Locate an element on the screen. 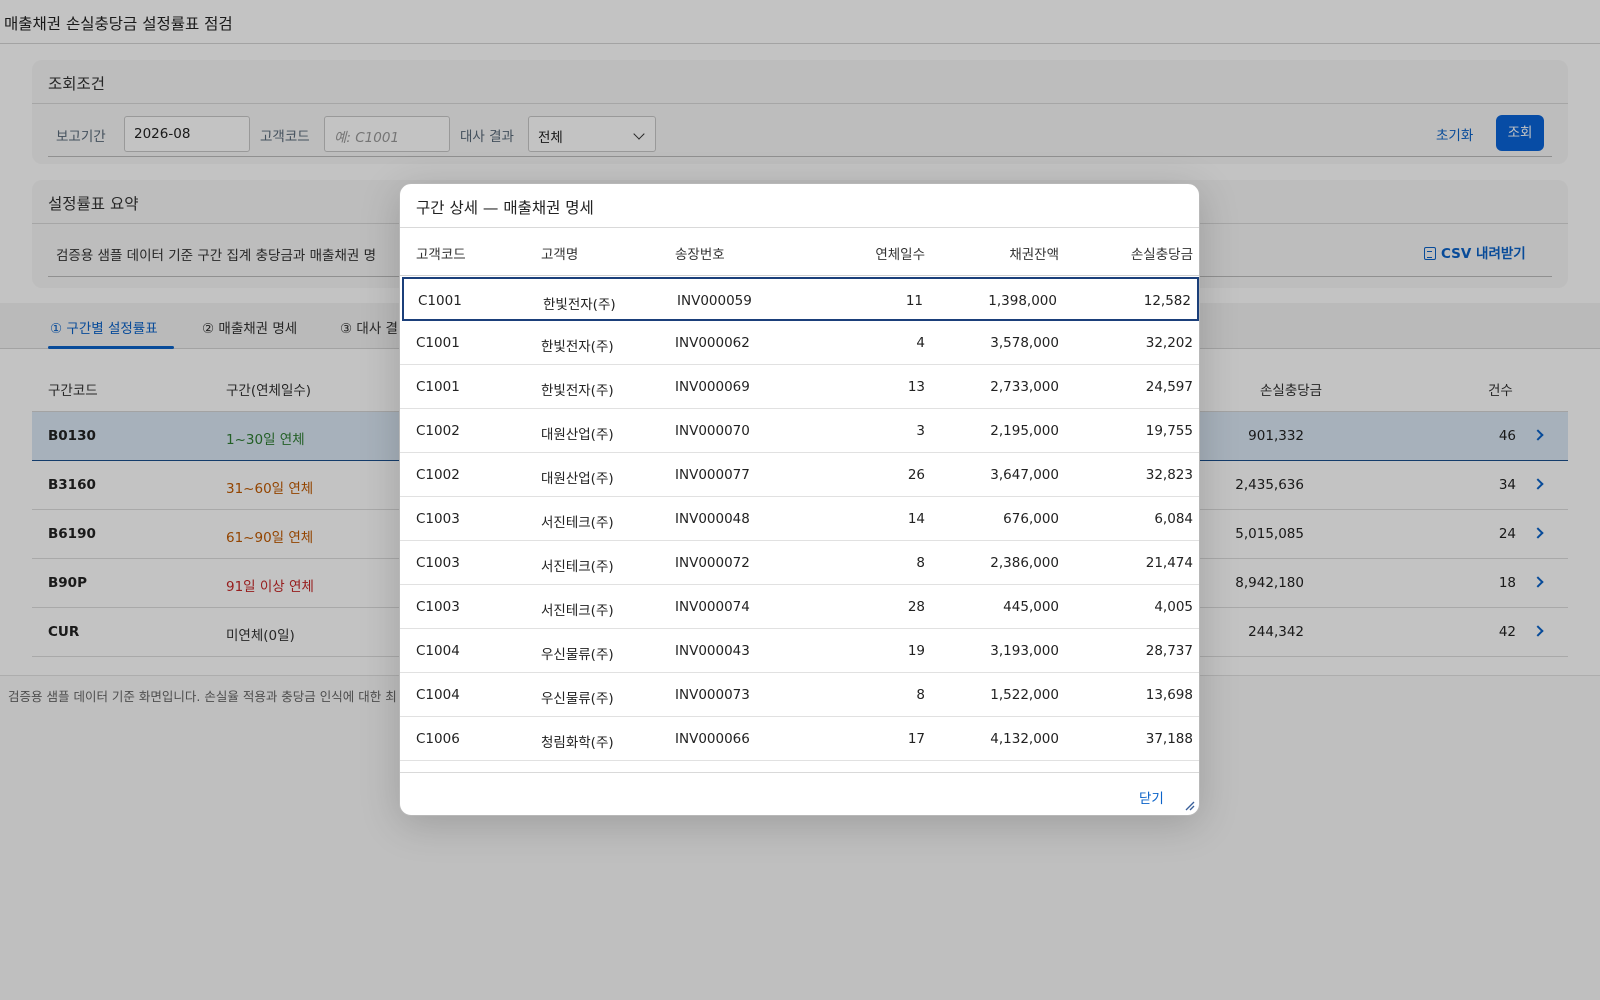  list-item: C1004 우신물류(주) INV000043 19 3,193,000 28,737 is located at coordinates (799, 651).